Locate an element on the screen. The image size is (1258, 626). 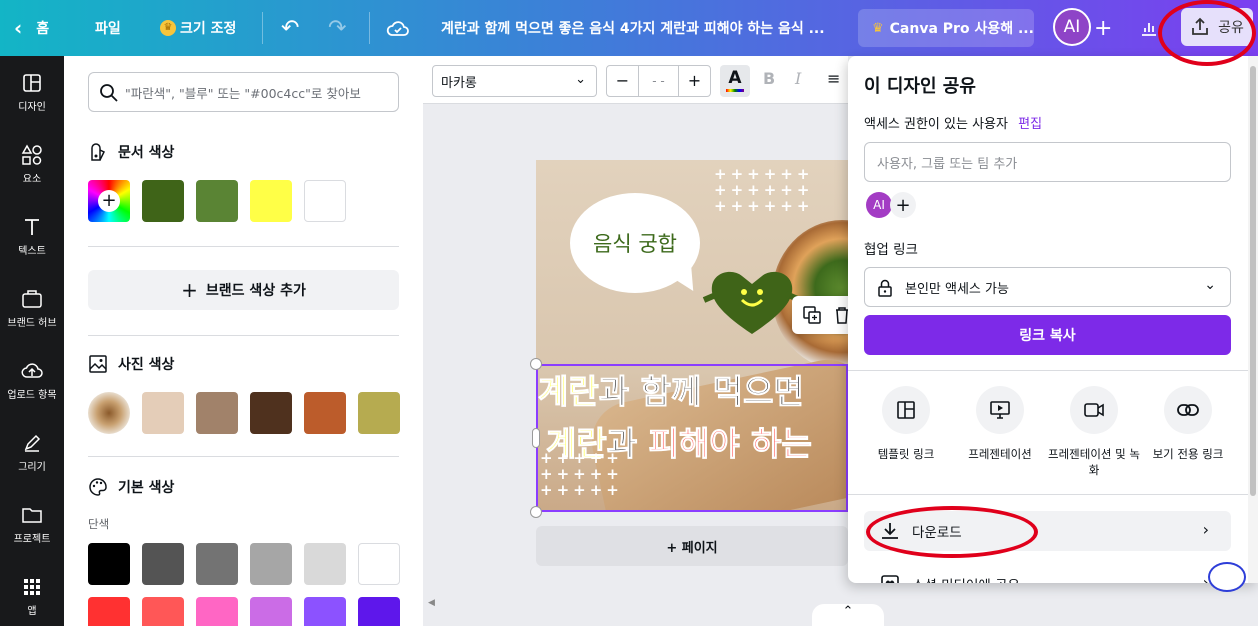
search-icon is located at coordinates (109, 93).